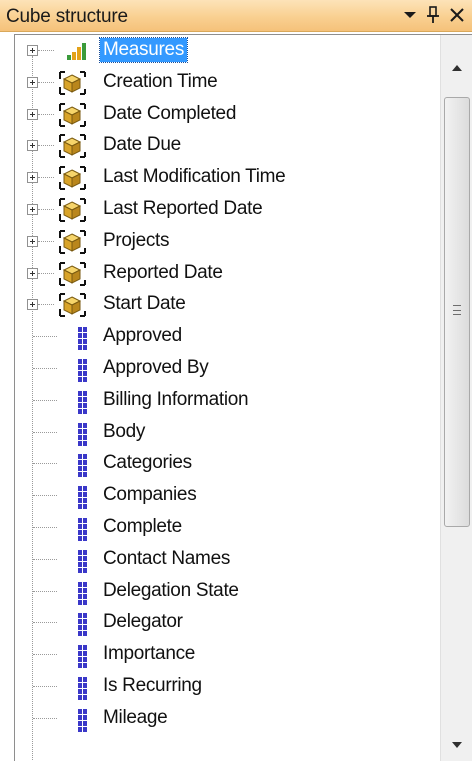 This screenshot has width=472, height=761. I want to click on vertical-scrollbar, so click(456, 398).